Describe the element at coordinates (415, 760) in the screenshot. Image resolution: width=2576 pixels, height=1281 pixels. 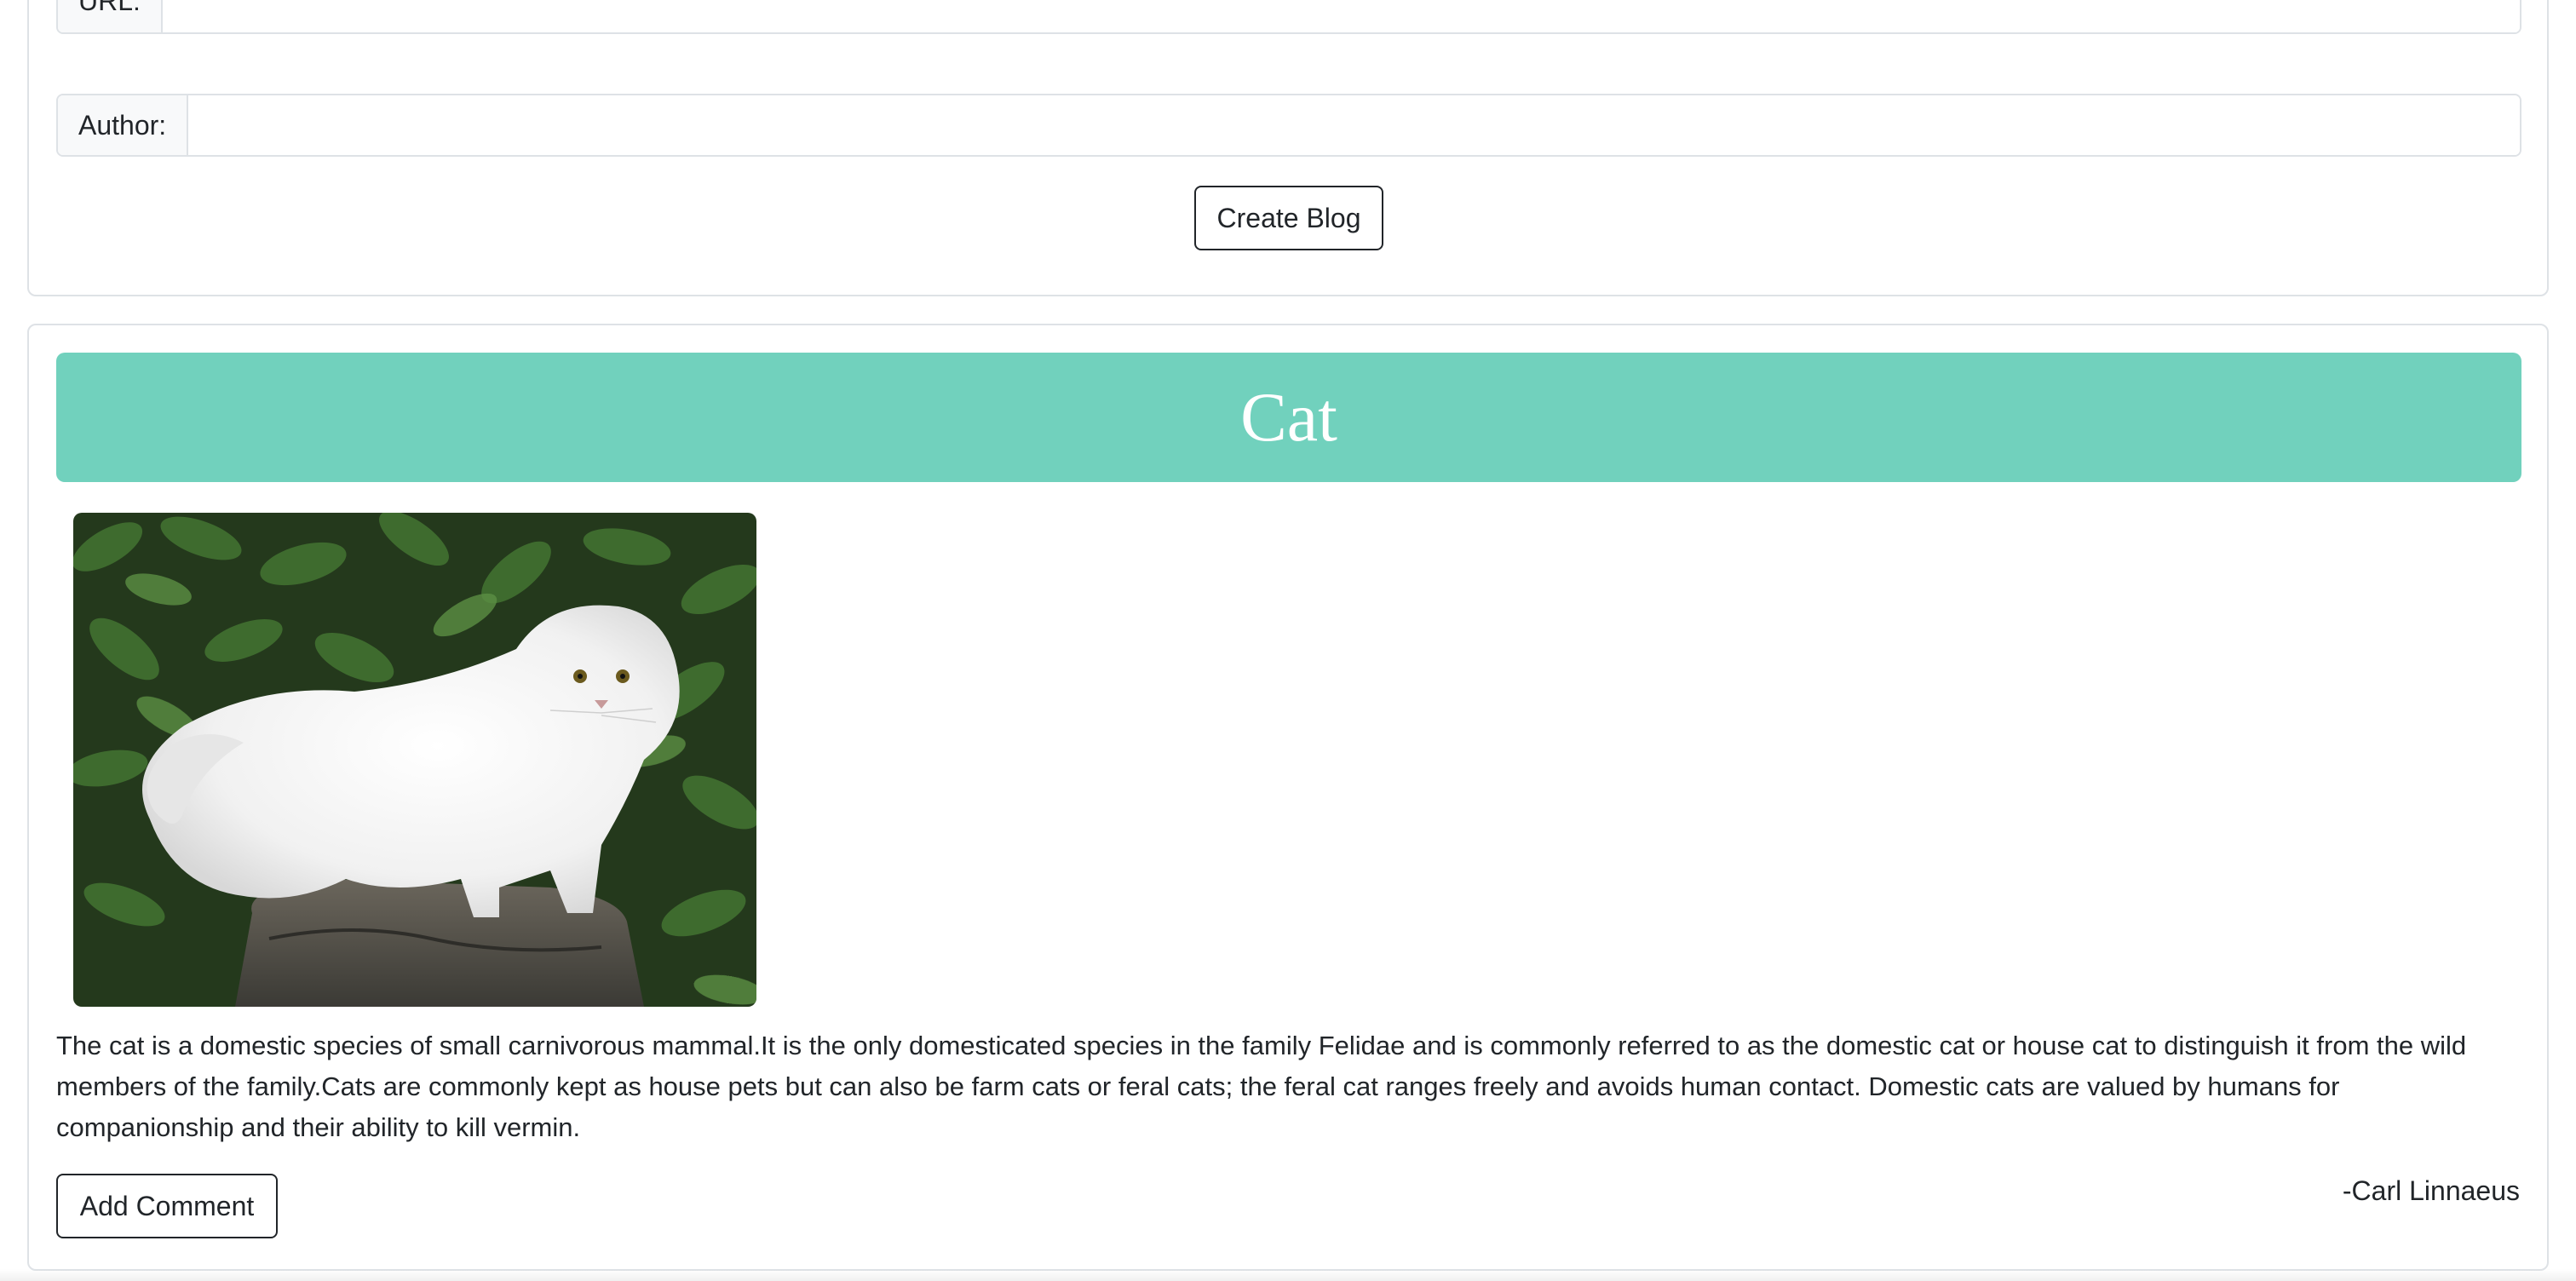
I see `cat-photo` at that location.